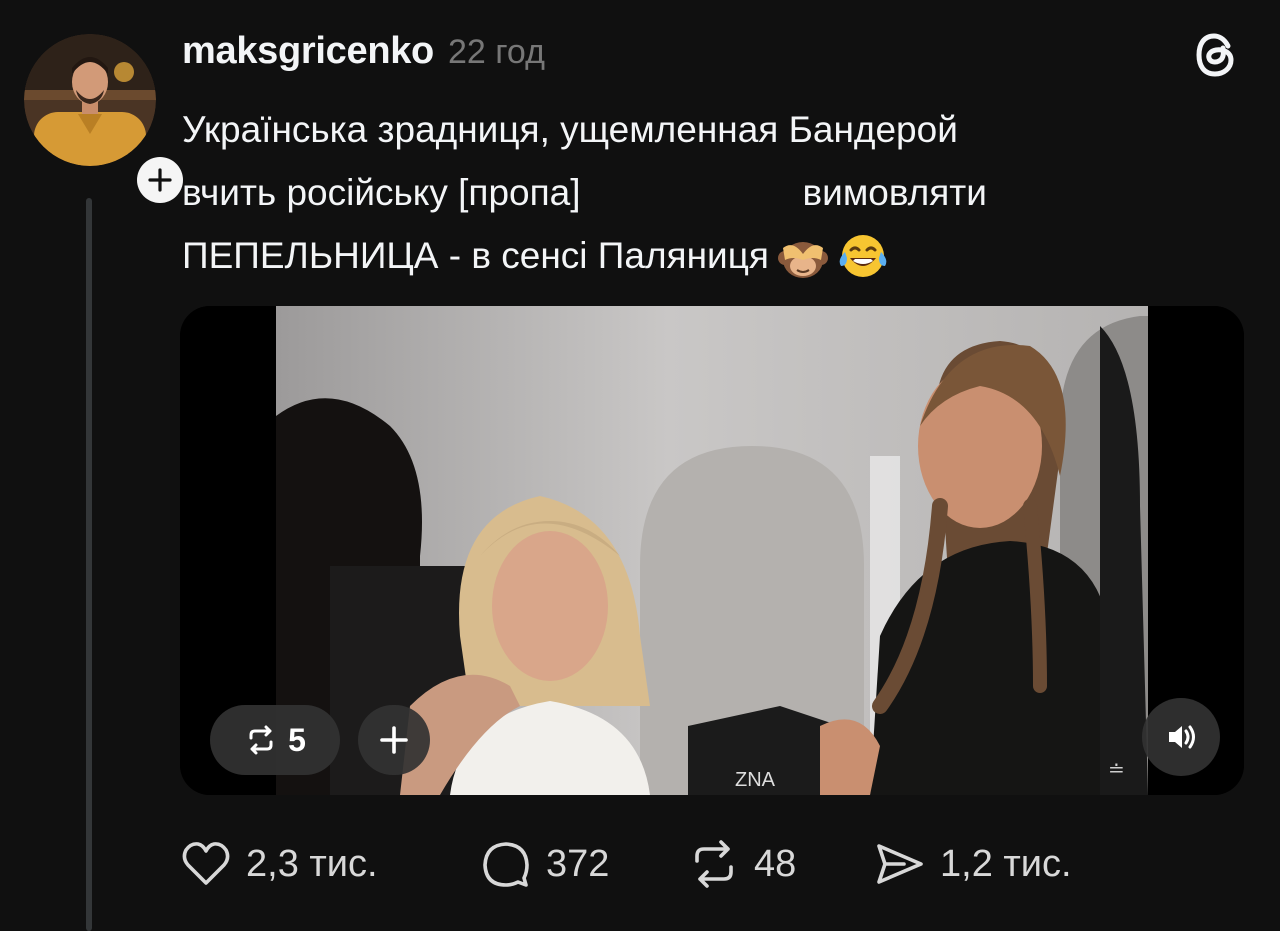 The height and width of the screenshot is (931, 1280). I want to click on speaker-icon, so click(1182, 737).